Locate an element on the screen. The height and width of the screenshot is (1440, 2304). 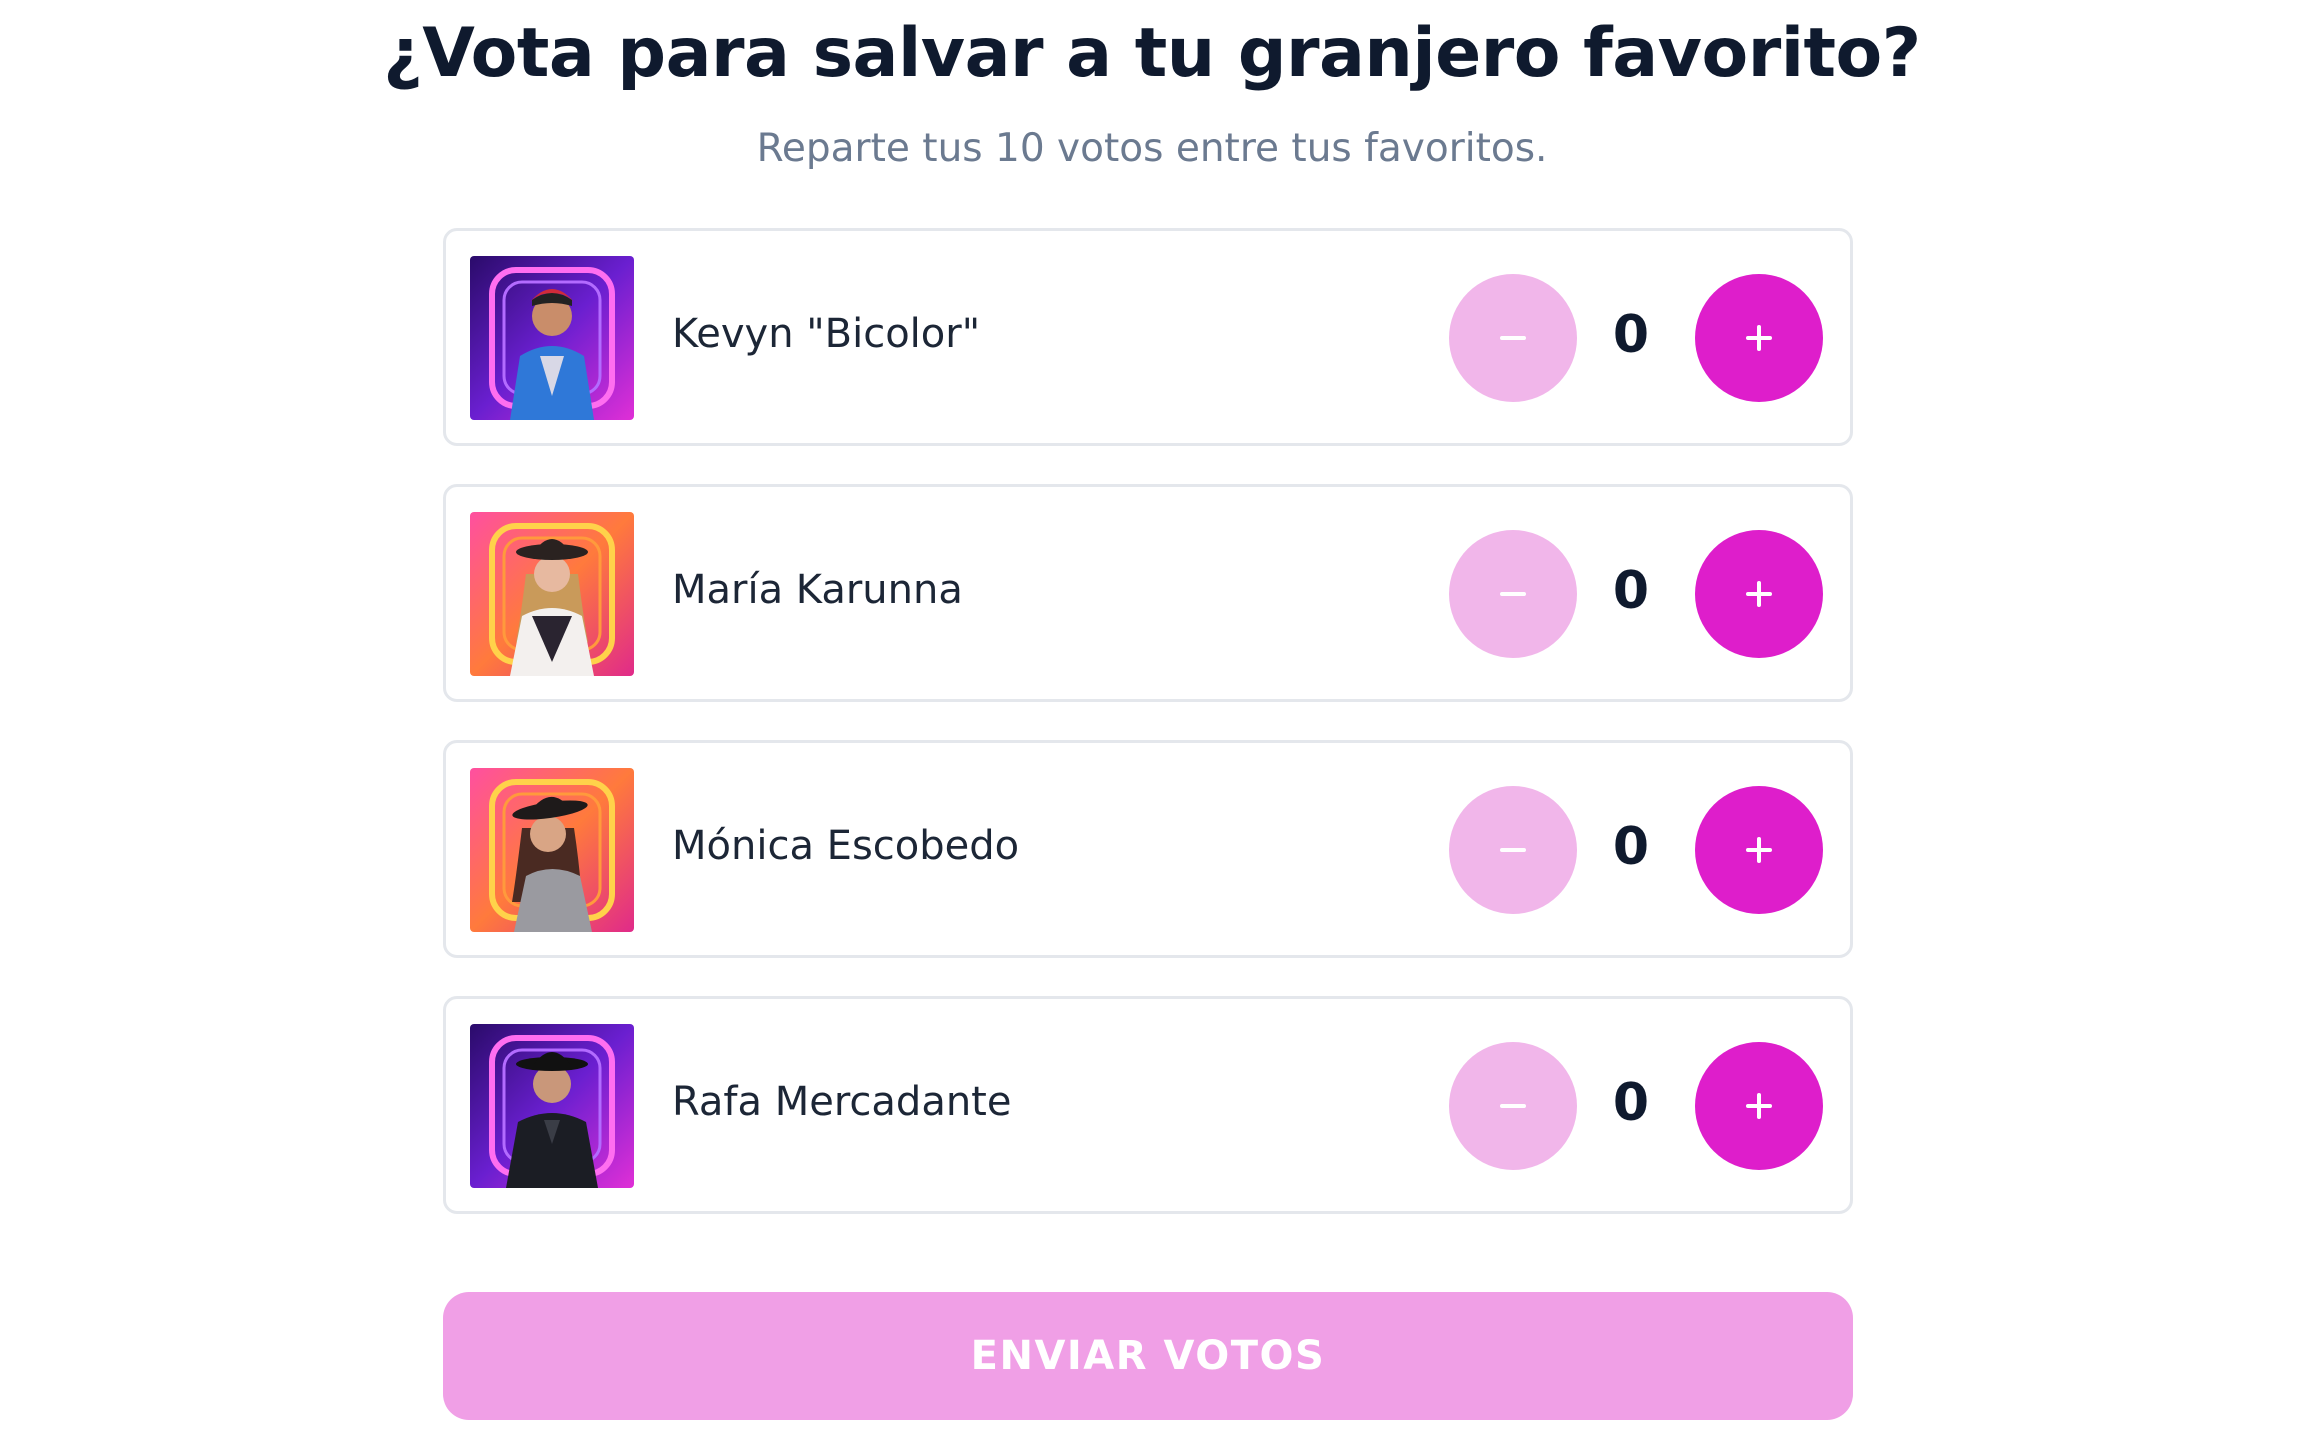
contestant-card: Mónica Escobedo 0 is located at coordinates (1148, 849).